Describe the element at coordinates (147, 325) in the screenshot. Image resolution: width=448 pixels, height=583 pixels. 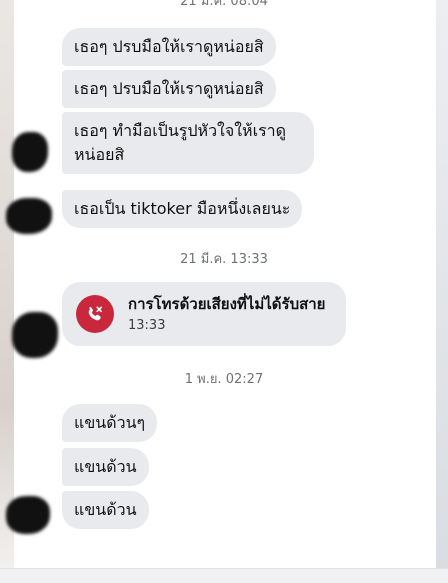
I see `missed-call-time: 13:33` at that location.